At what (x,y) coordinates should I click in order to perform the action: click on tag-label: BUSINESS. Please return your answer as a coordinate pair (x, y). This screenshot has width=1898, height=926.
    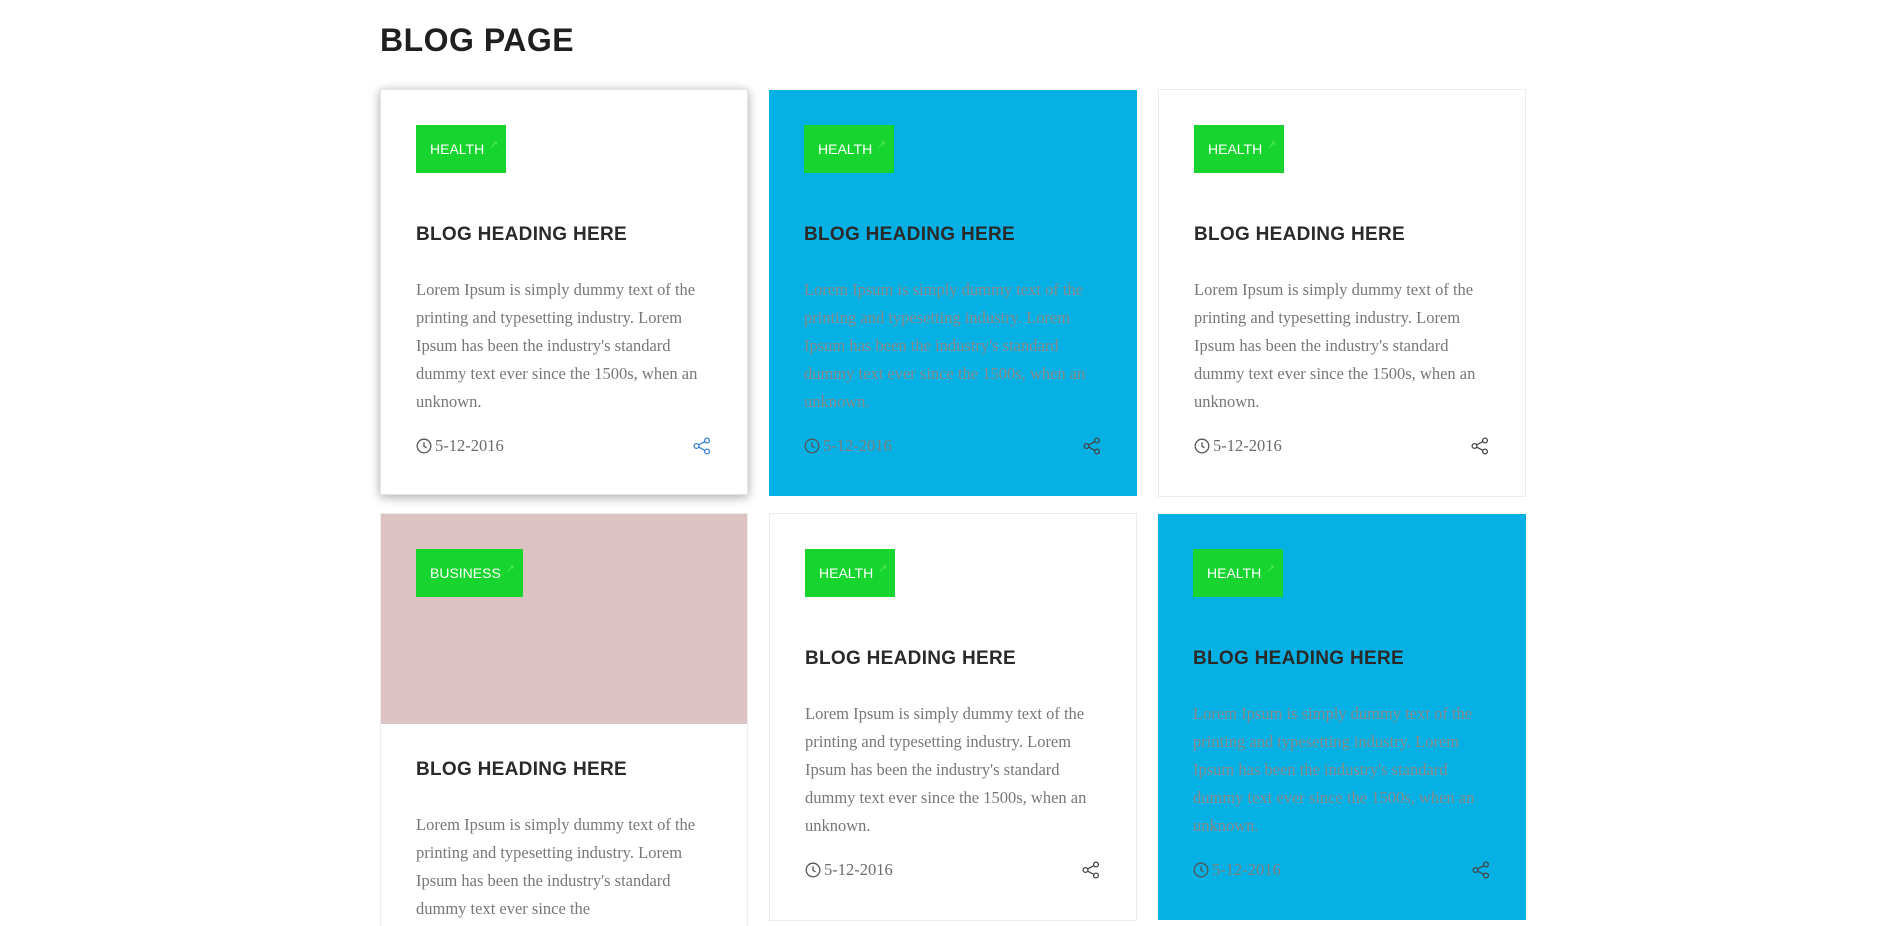
    Looking at the image, I should click on (465, 573).